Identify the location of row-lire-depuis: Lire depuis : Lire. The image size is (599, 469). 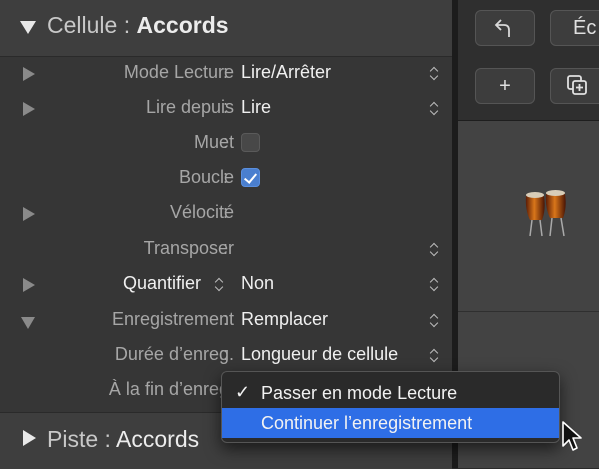
(226, 108).